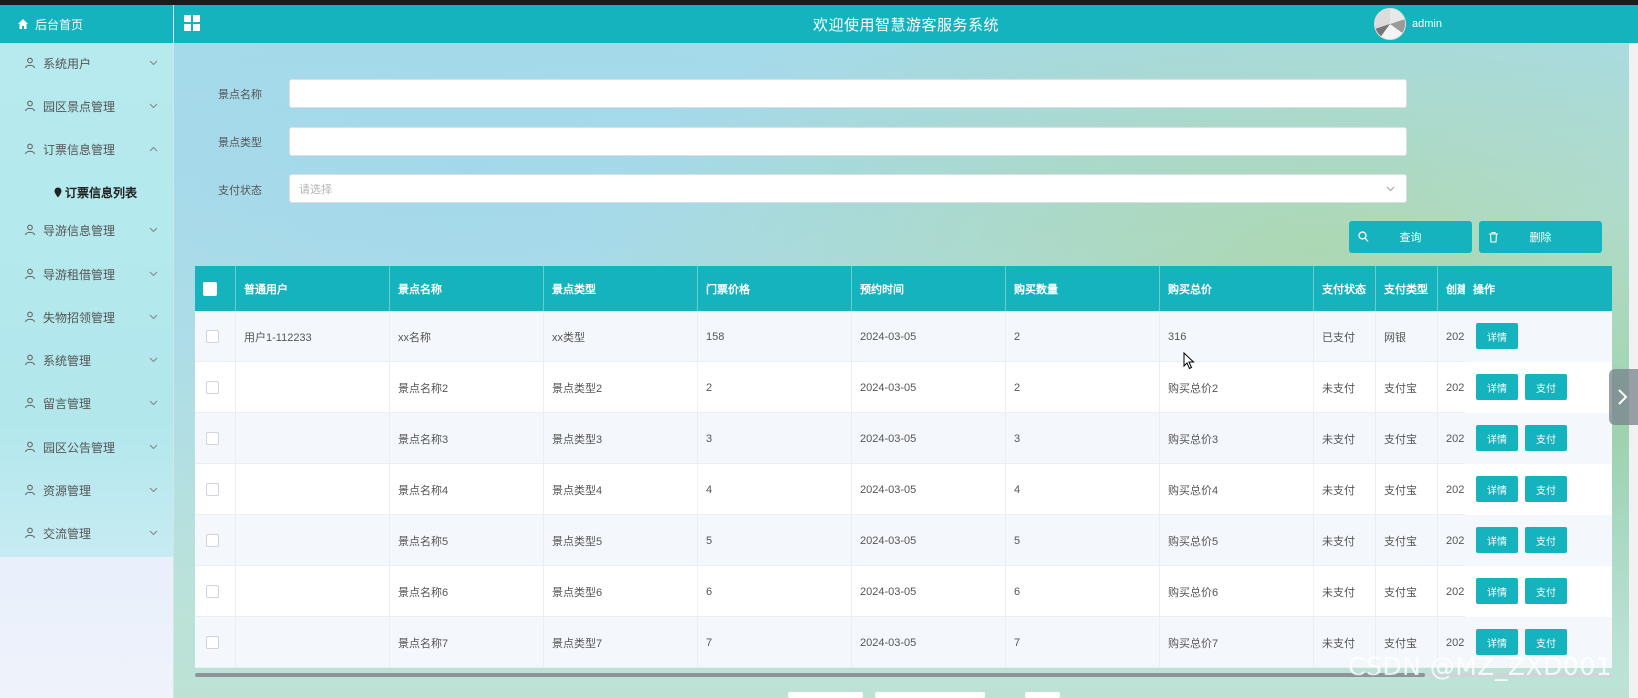 This screenshot has width=1638, height=698. Describe the element at coordinates (313, 540) in the screenshot. I see `table-cell-user` at that location.